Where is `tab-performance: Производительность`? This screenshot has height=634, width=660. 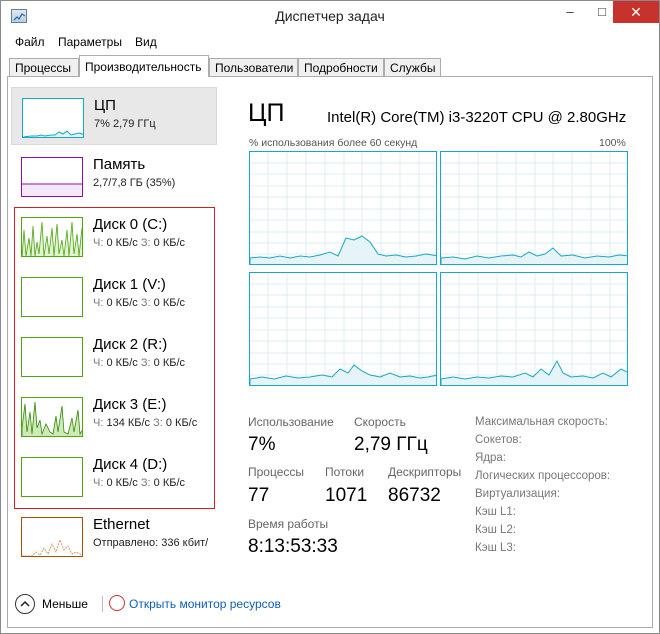
tab-performance: Производительность is located at coordinates (144, 66).